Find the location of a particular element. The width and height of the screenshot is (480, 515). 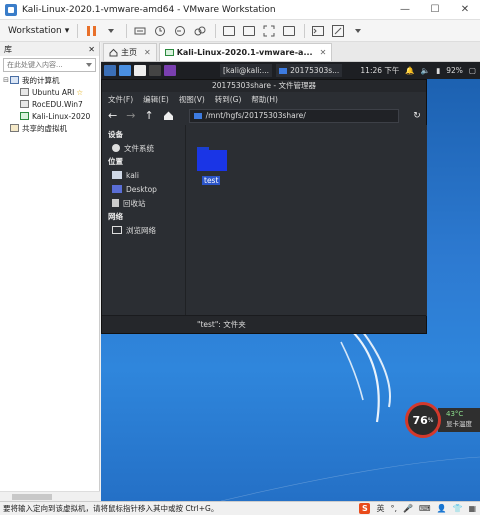

sidebar-heading-devices: 设备 is located at coordinates (115, 134).